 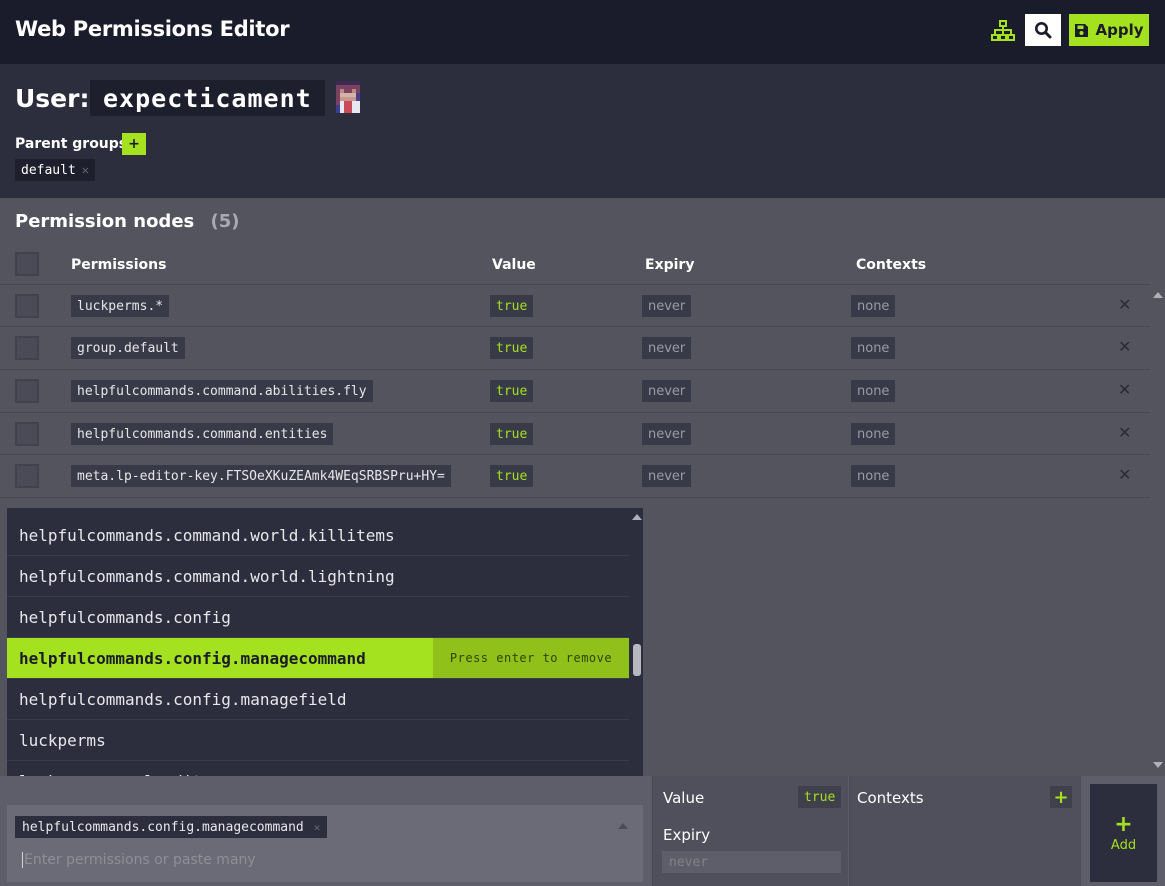 I want to click on dropdown-scroll-up, so click(x=637, y=517).